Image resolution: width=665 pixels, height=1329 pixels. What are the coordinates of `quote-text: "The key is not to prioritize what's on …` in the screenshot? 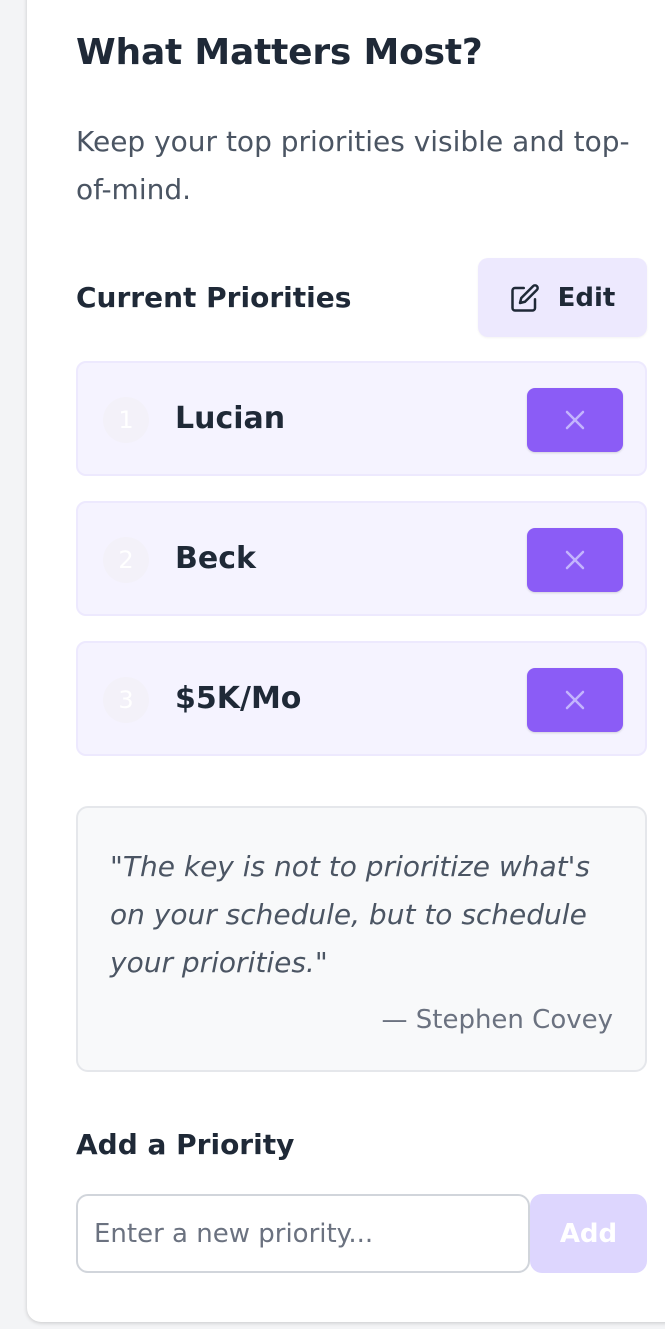 It's located at (350, 914).